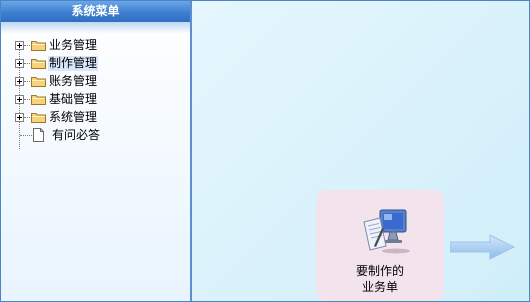 This screenshot has width=530, height=302. I want to click on sidebar-item-label: 业务管理, so click(73, 45).